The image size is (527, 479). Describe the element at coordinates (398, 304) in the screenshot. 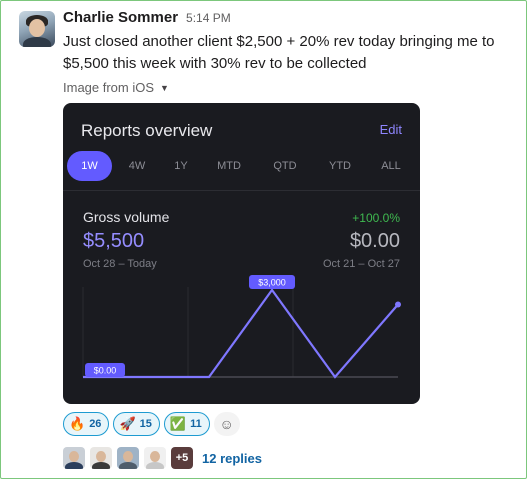

I see `data-point` at that location.